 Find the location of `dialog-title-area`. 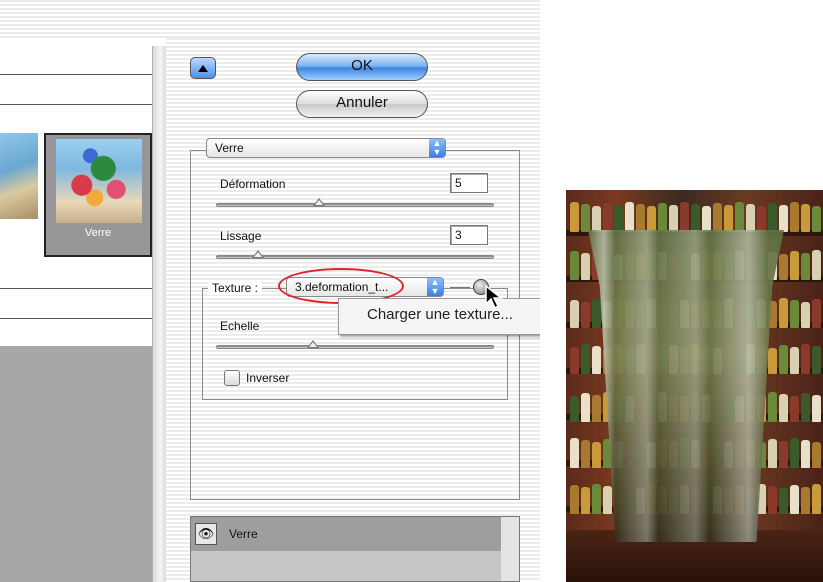

dialog-title-area is located at coordinates (270, 19).